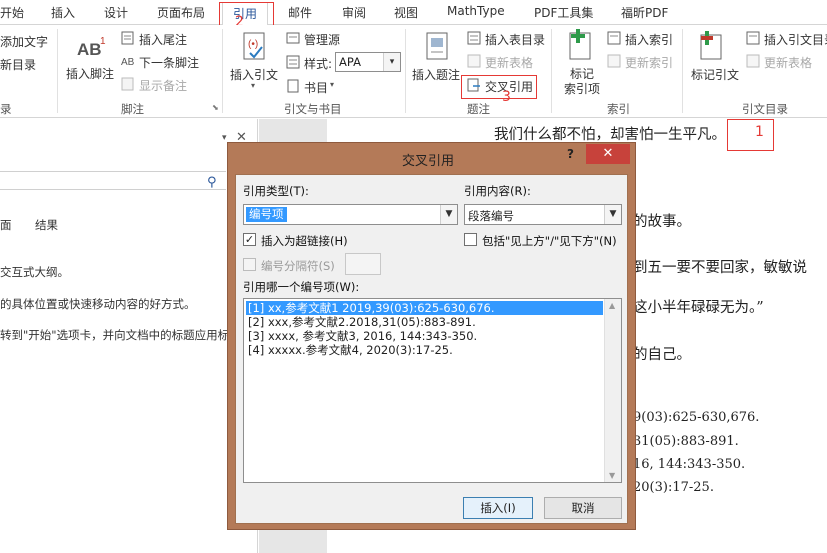 This screenshot has width=827, height=553. Describe the element at coordinates (608, 154) in the screenshot. I see `dialog-close-button: ✕` at that location.